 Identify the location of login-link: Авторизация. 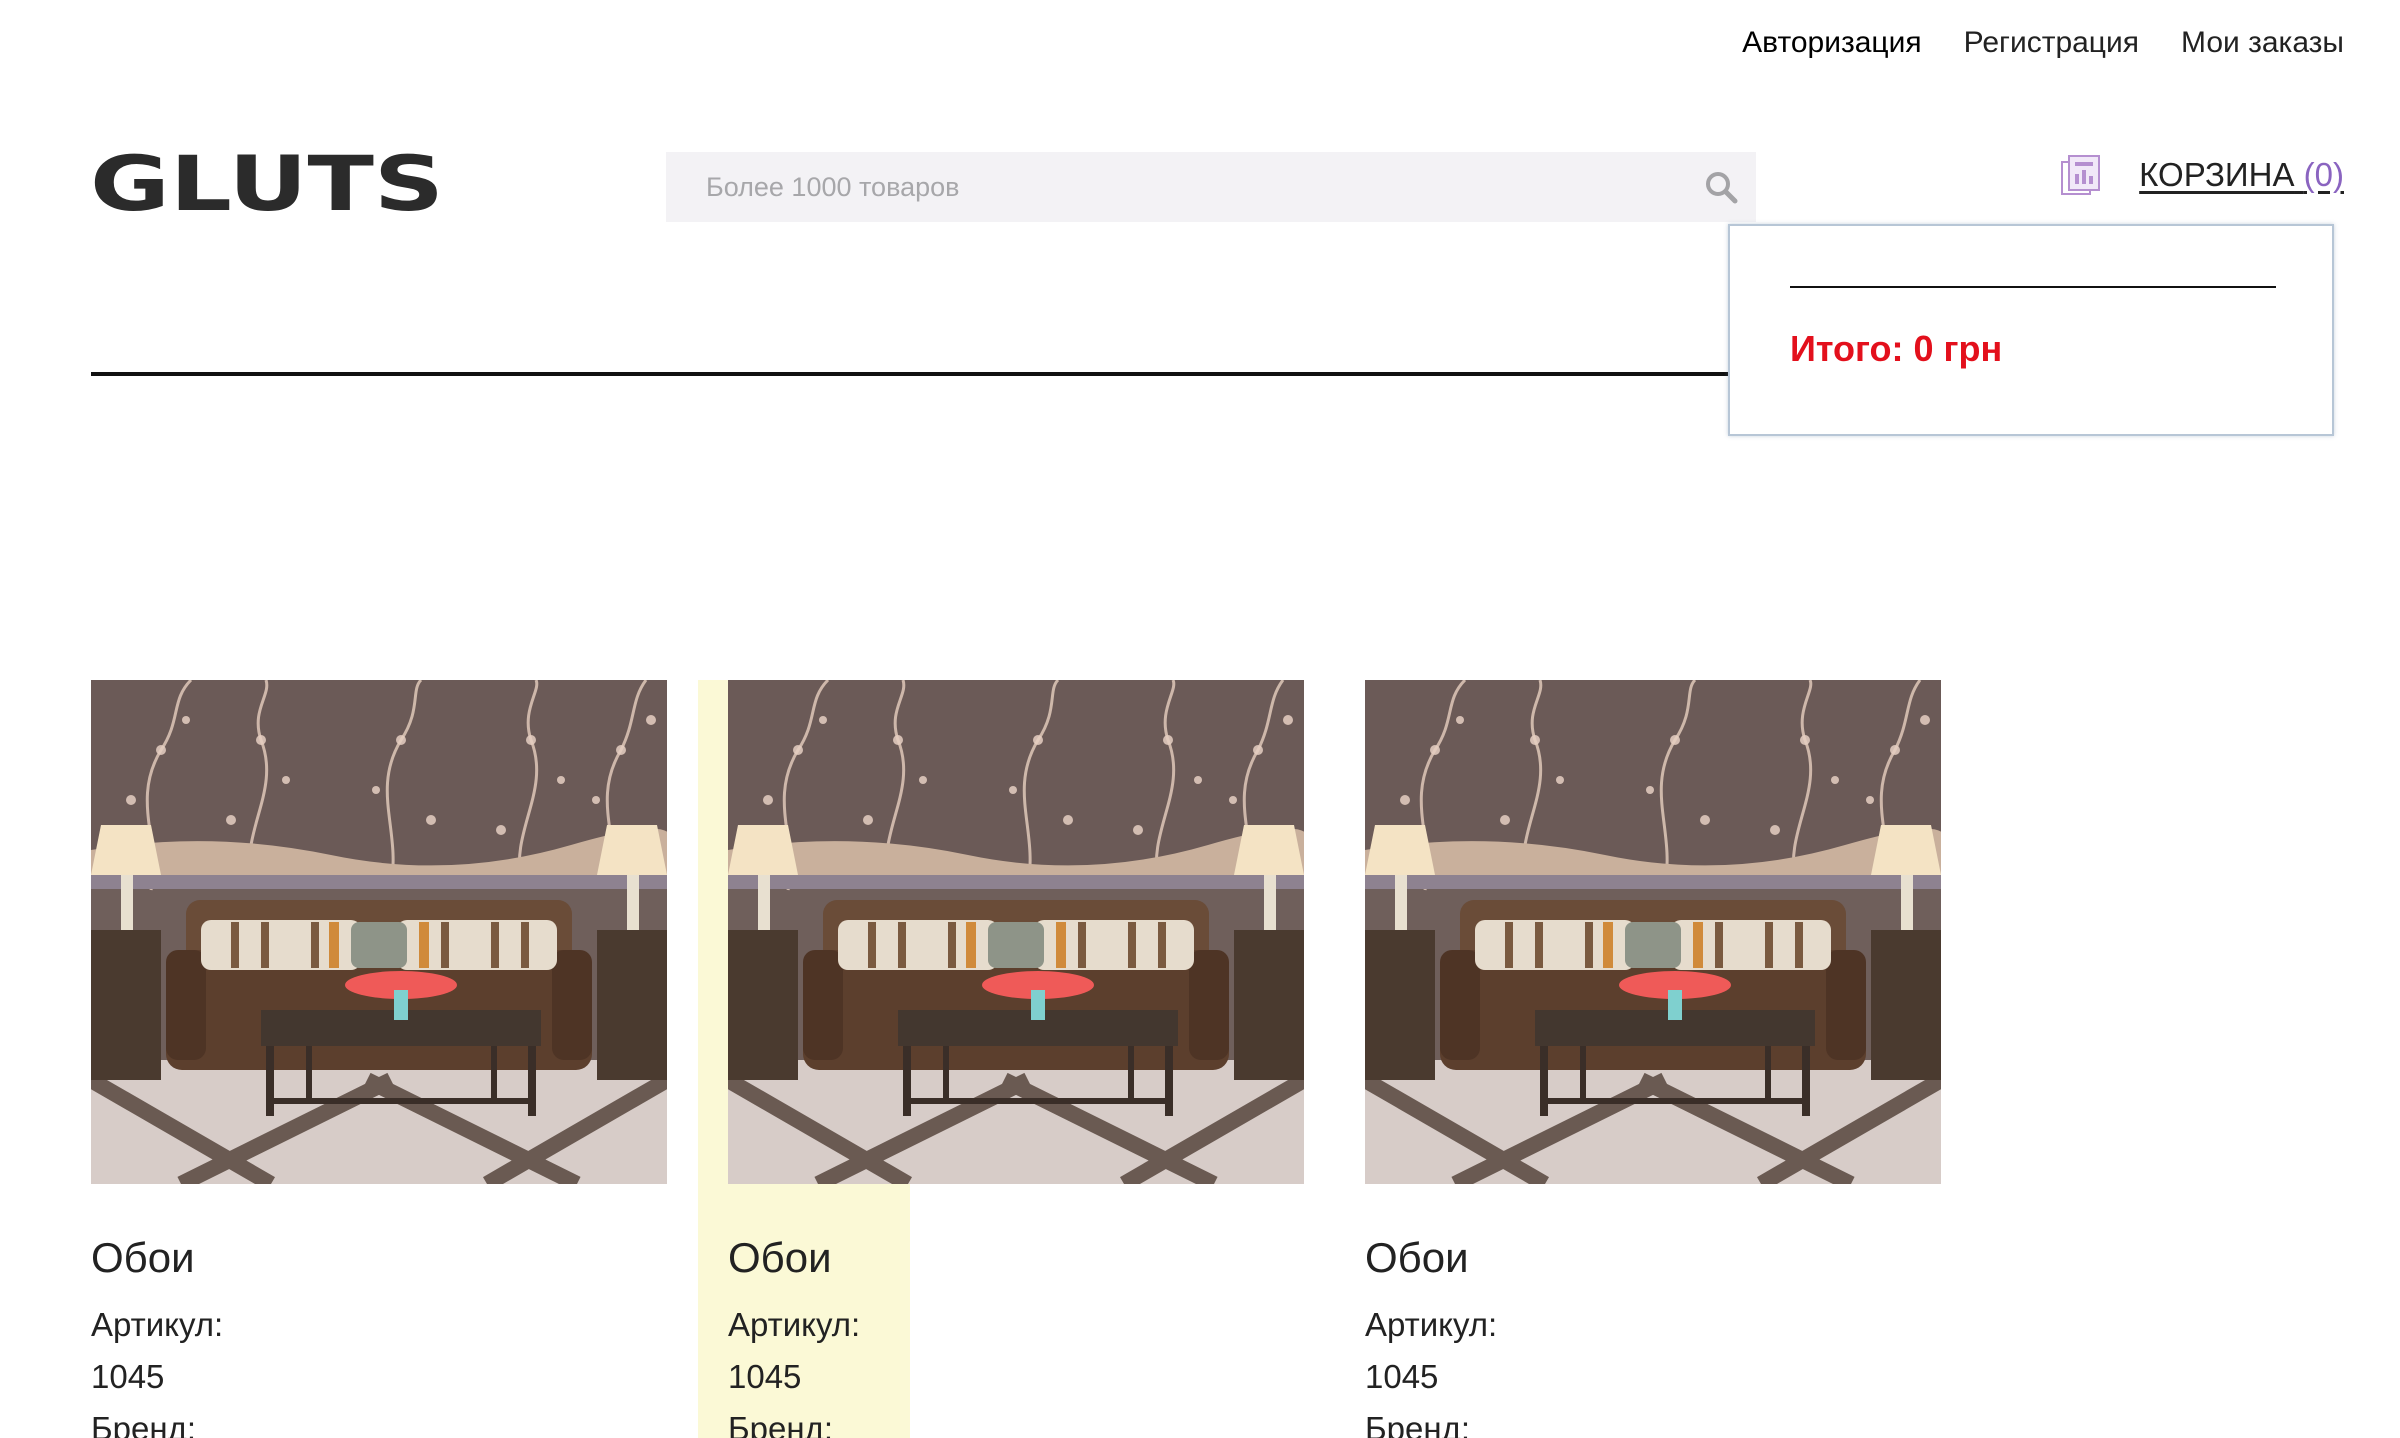
(1831, 43).